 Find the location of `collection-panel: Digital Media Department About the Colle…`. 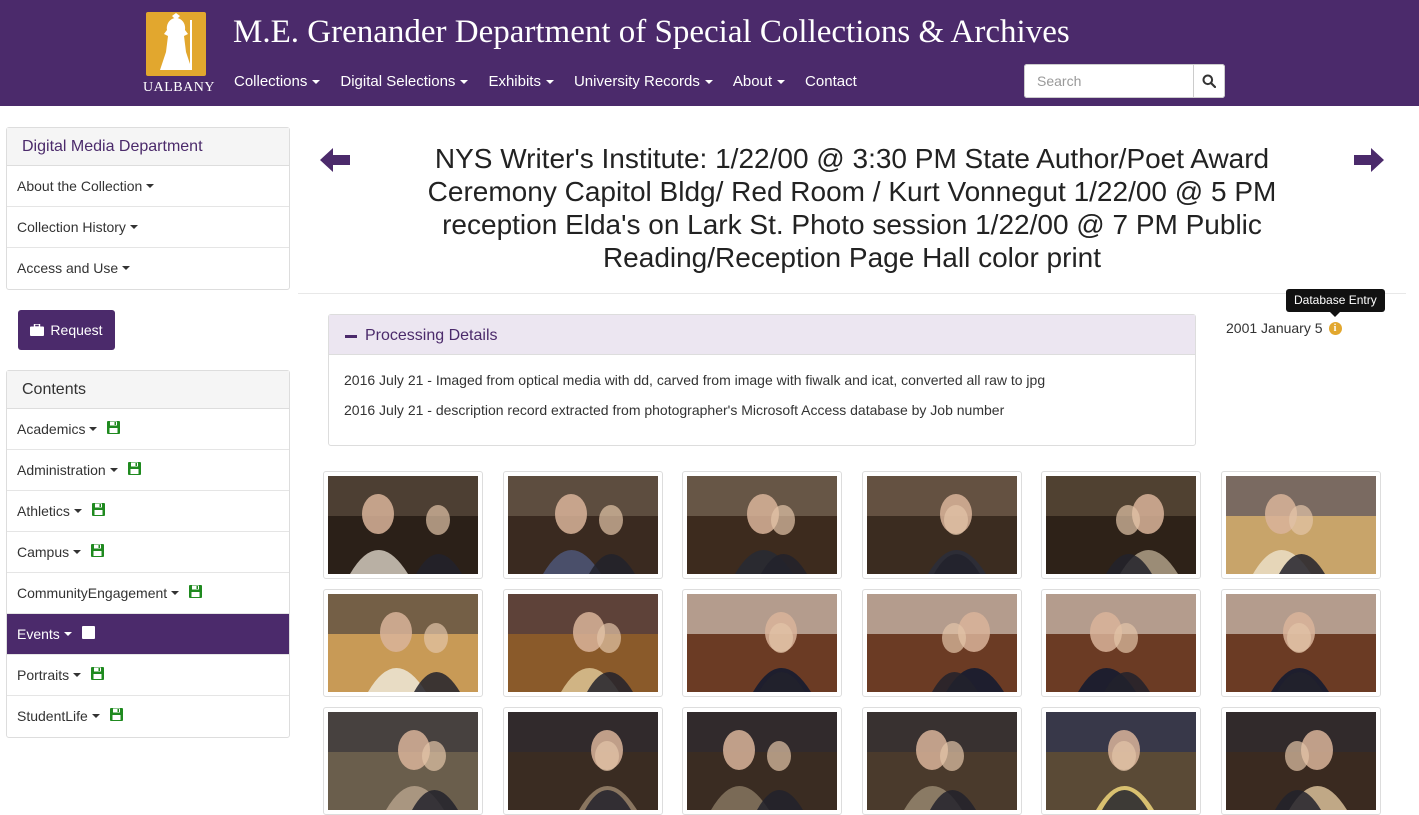

collection-panel: Digital Media Department About the Colle… is located at coordinates (148, 208).